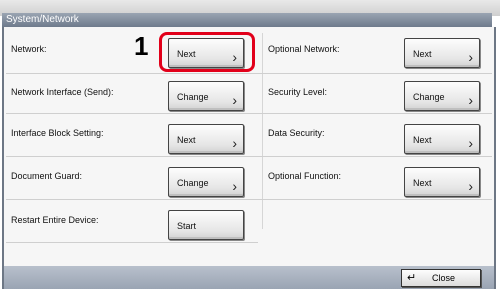 The height and width of the screenshot is (289, 500). What do you see at coordinates (412, 278) in the screenshot?
I see `return-arrow-icon: ↵` at bounding box center [412, 278].